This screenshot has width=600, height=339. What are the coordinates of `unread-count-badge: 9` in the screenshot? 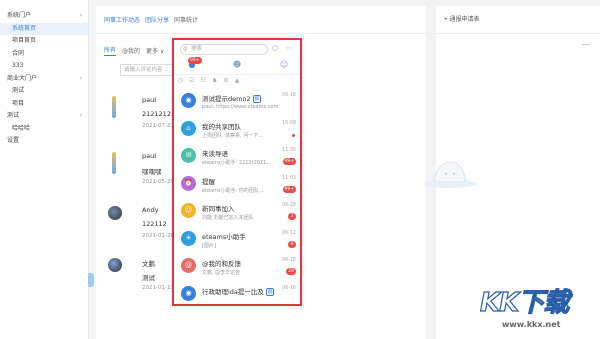 It's located at (292, 244).